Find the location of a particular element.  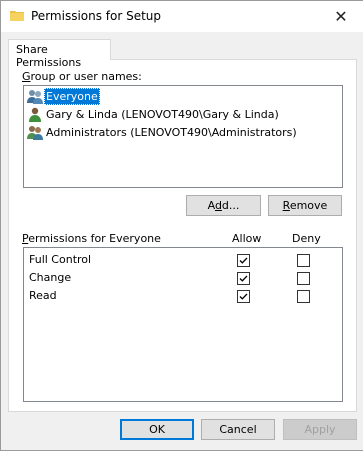

allow-column-header: Allow is located at coordinates (247, 238).